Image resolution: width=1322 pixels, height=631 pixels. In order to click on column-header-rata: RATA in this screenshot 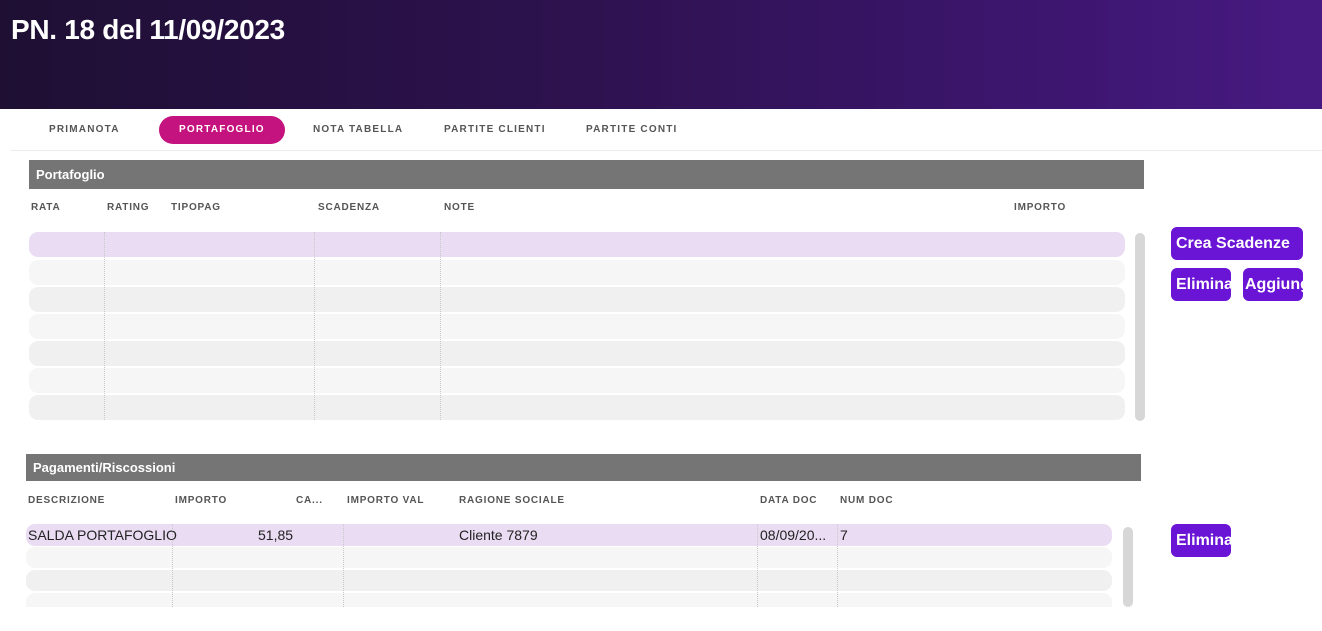, I will do `click(46, 207)`.